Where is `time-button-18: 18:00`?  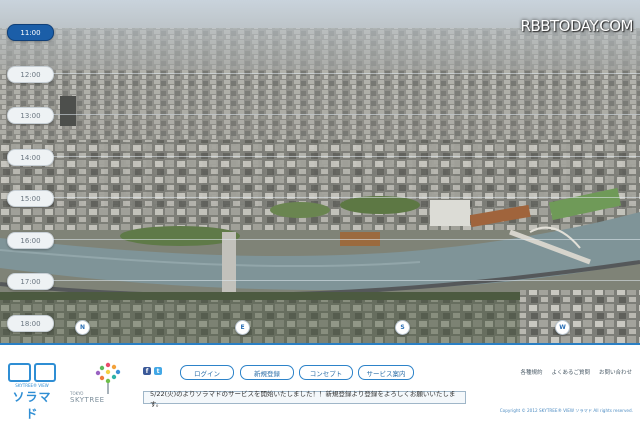
time-button-18: 18:00 is located at coordinates (30, 323).